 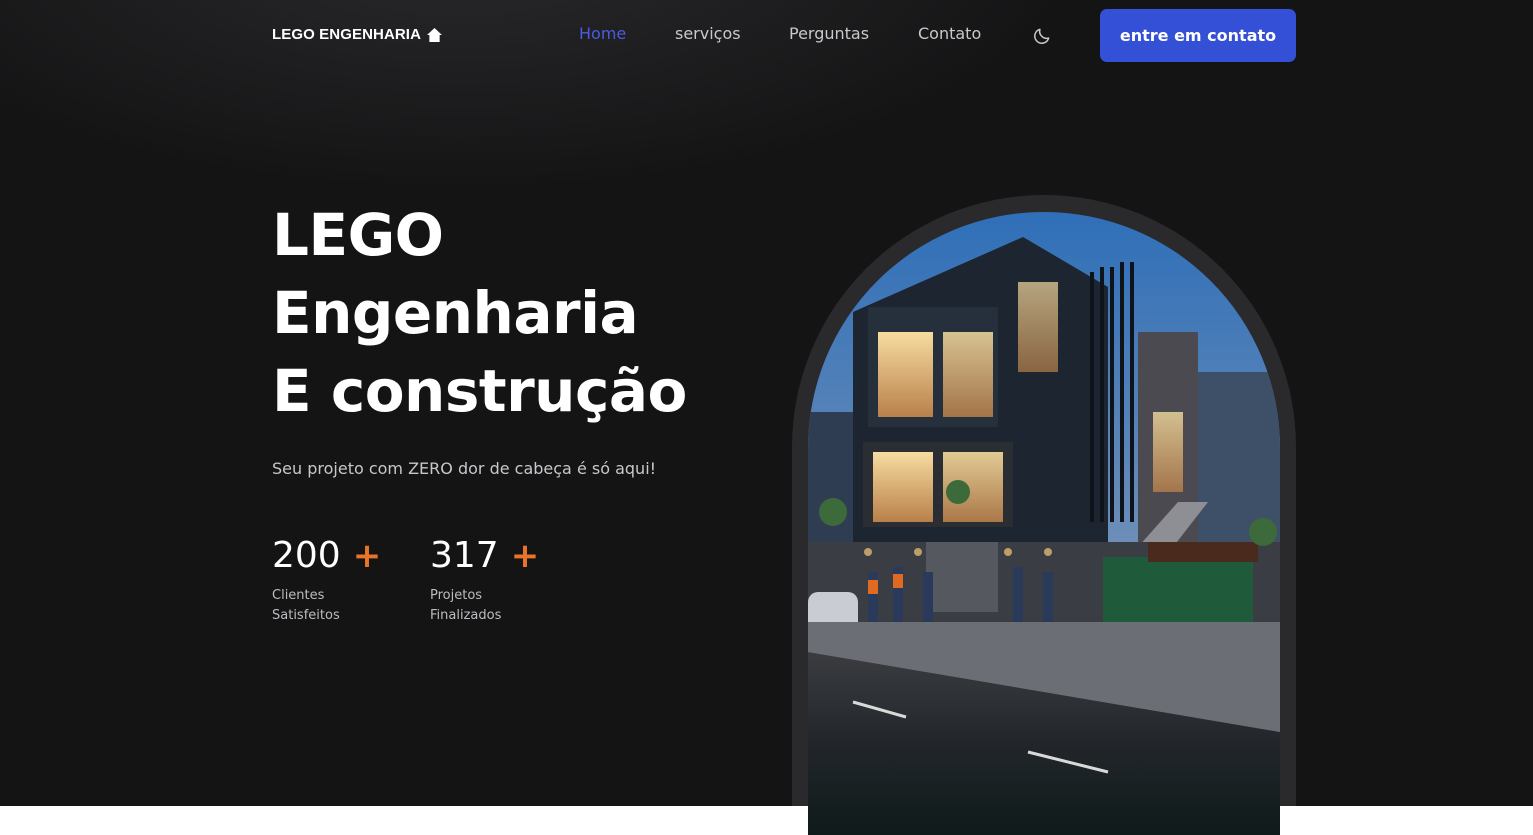 What do you see at coordinates (484, 580) in the screenshot?
I see `stat-projects: 317 + Projetos Finalizados` at bounding box center [484, 580].